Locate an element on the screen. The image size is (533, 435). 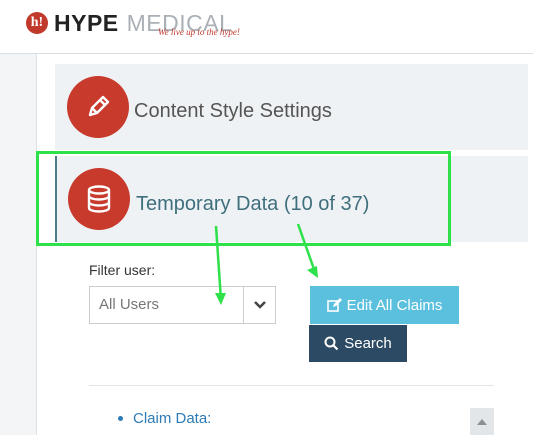
chevron-down-icon is located at coordinates (259, 305).